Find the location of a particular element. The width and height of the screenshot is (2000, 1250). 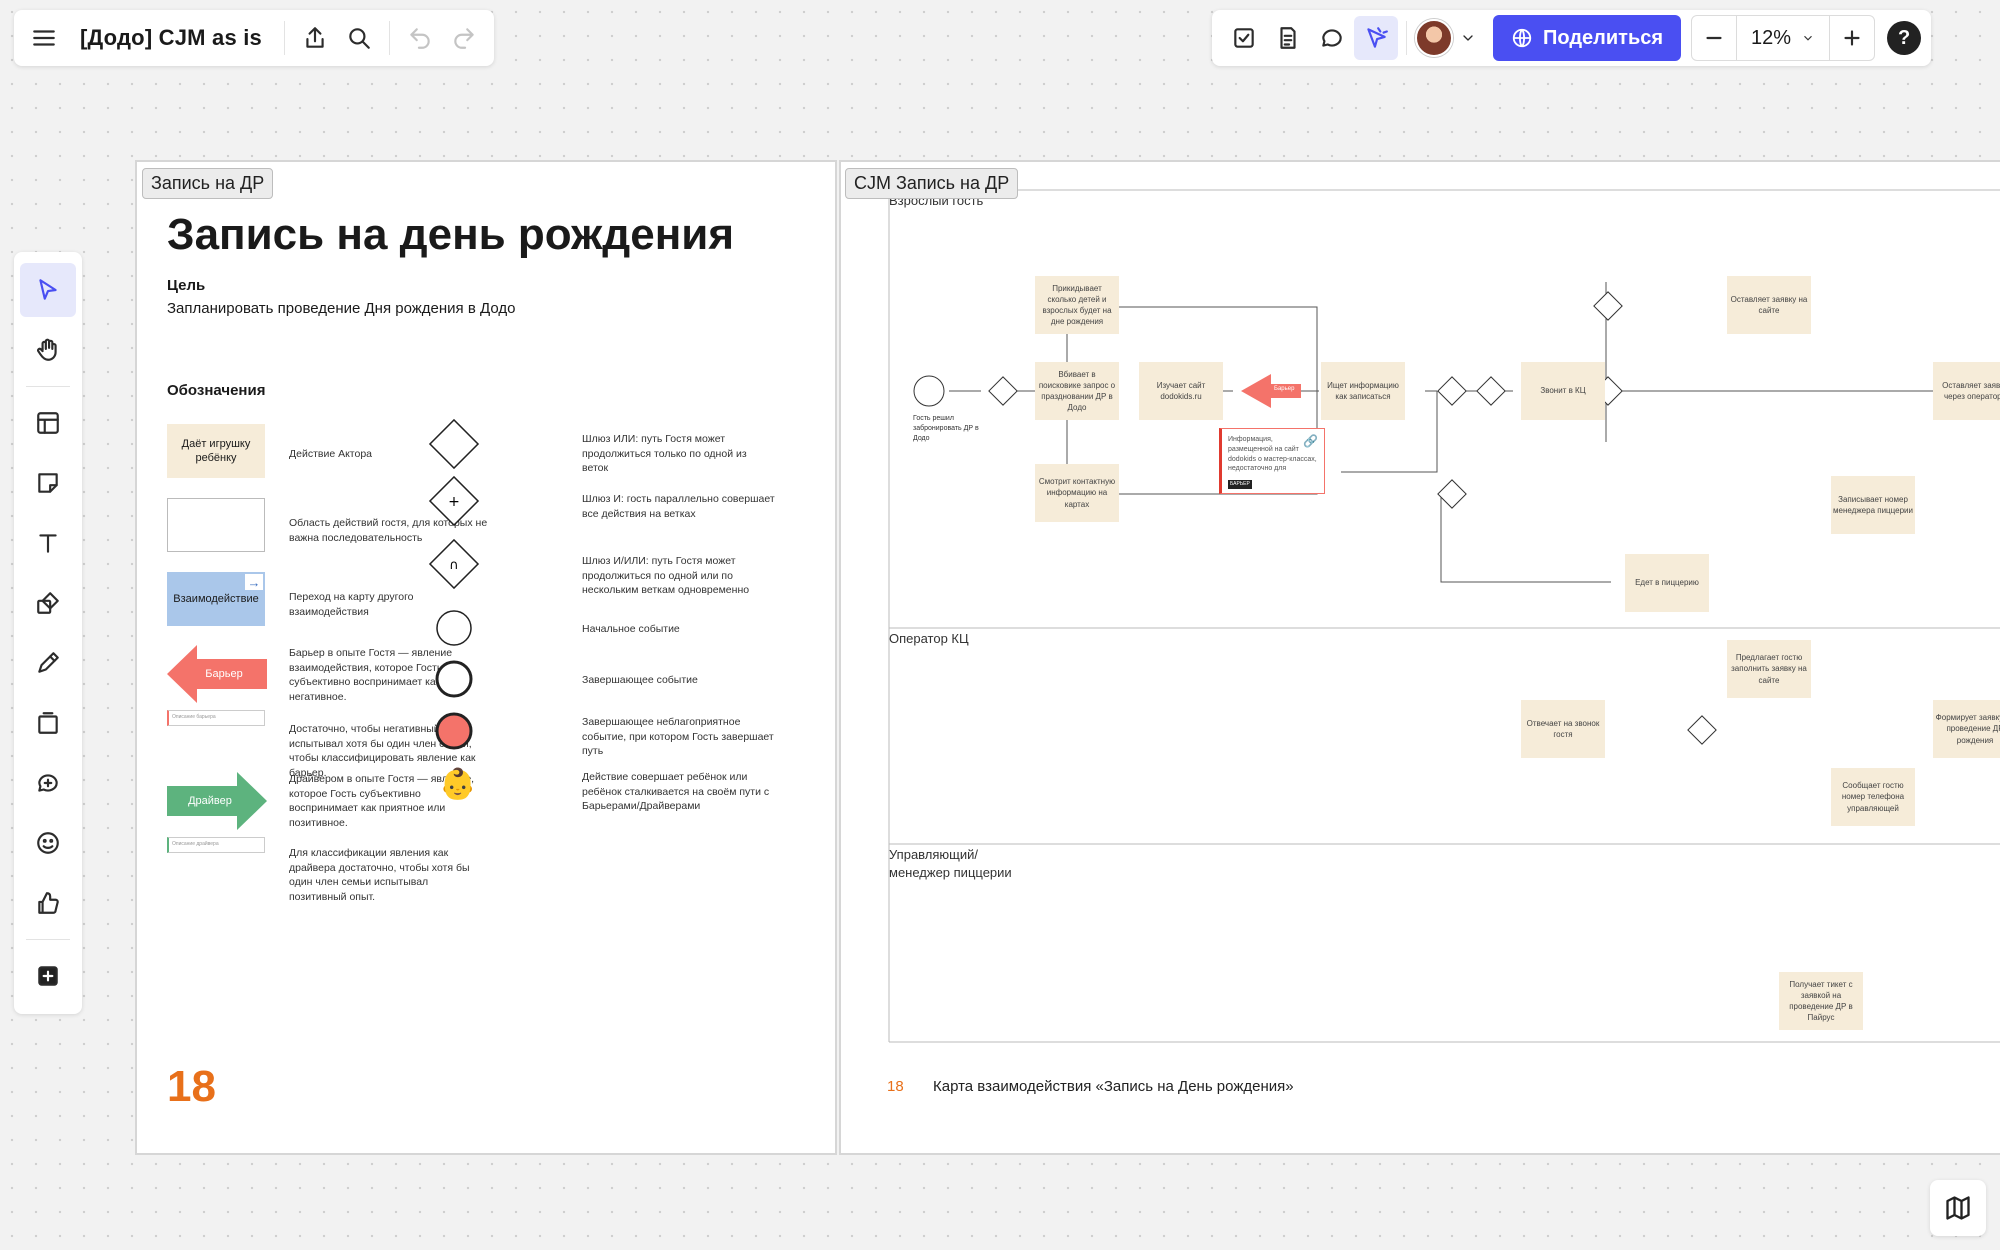

zoom-control: 12% is located at coordinates (1783, 38).